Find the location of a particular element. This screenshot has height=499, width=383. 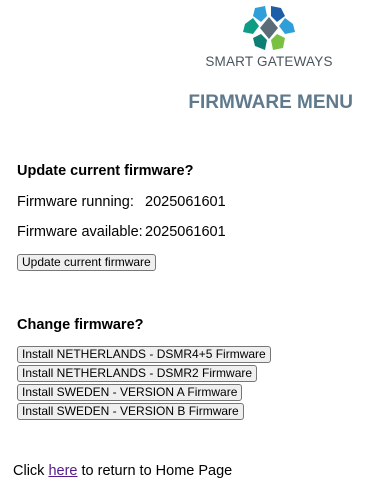

install-nl-dsmr2-button: Install NETHERLANDS - DSMR2 Firmware is located at coordinates (137, 373).